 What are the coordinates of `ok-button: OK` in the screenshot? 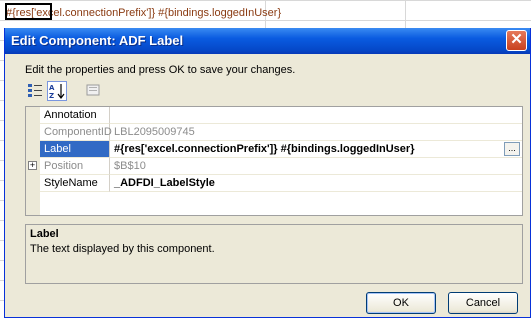 It's located at (401, 303).